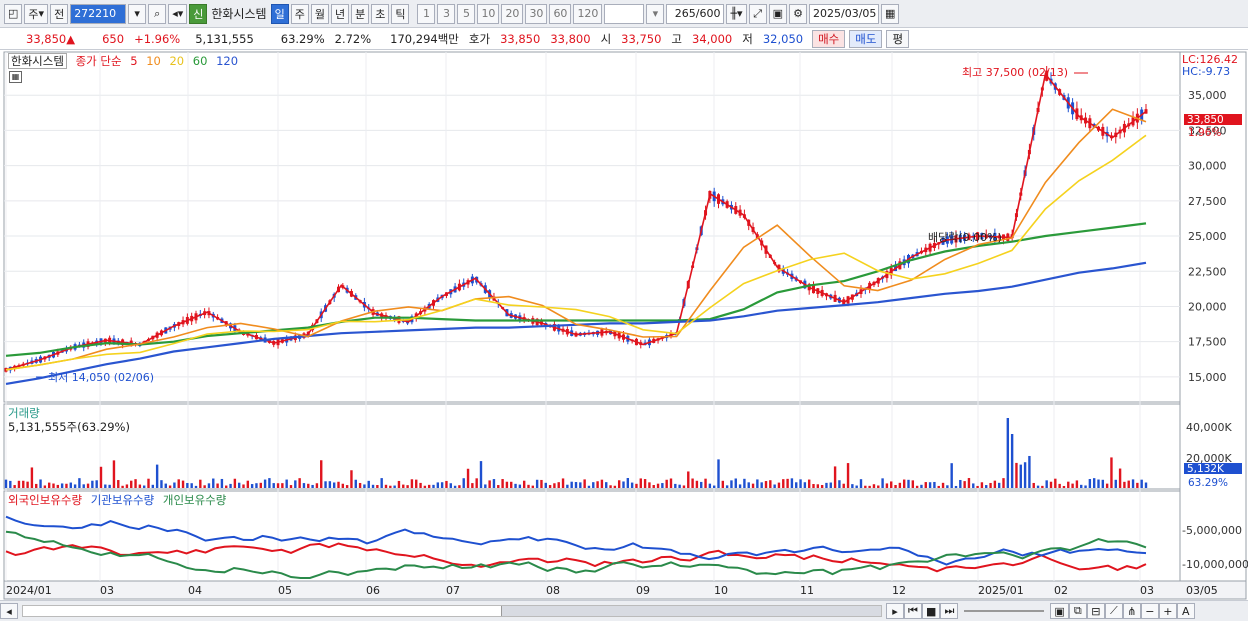 The width and height of the screenshot is (1248, 621). Describe the element at coordinates (122, 500) in the screenshot. I see `institution-holding-label: 기관보유수량` at that location.